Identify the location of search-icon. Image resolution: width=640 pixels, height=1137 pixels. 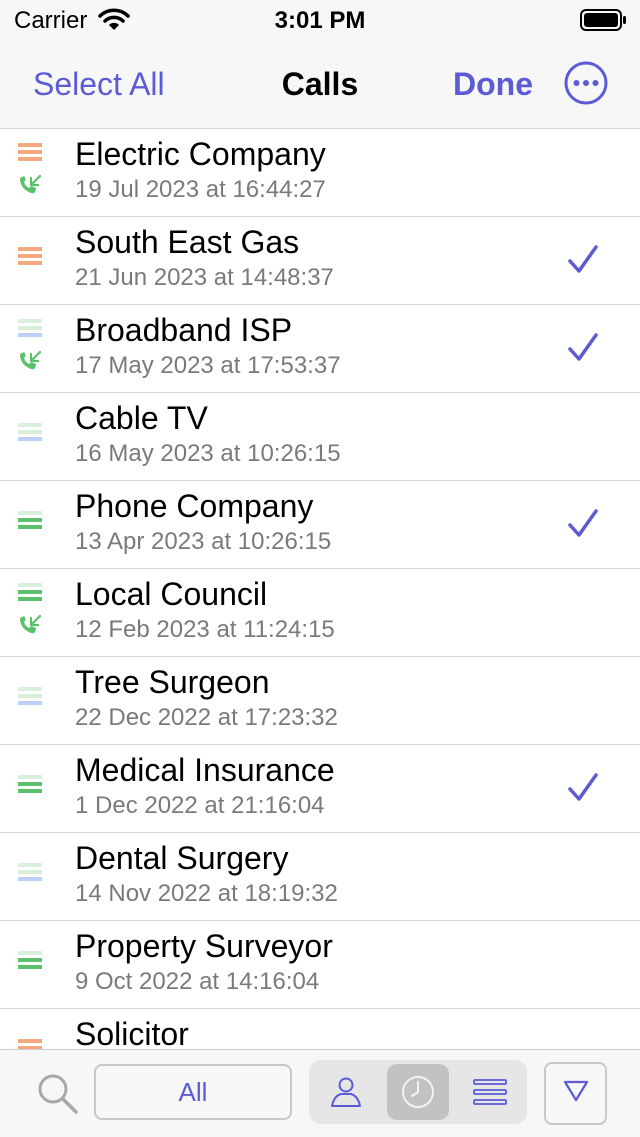
(58, 1096).